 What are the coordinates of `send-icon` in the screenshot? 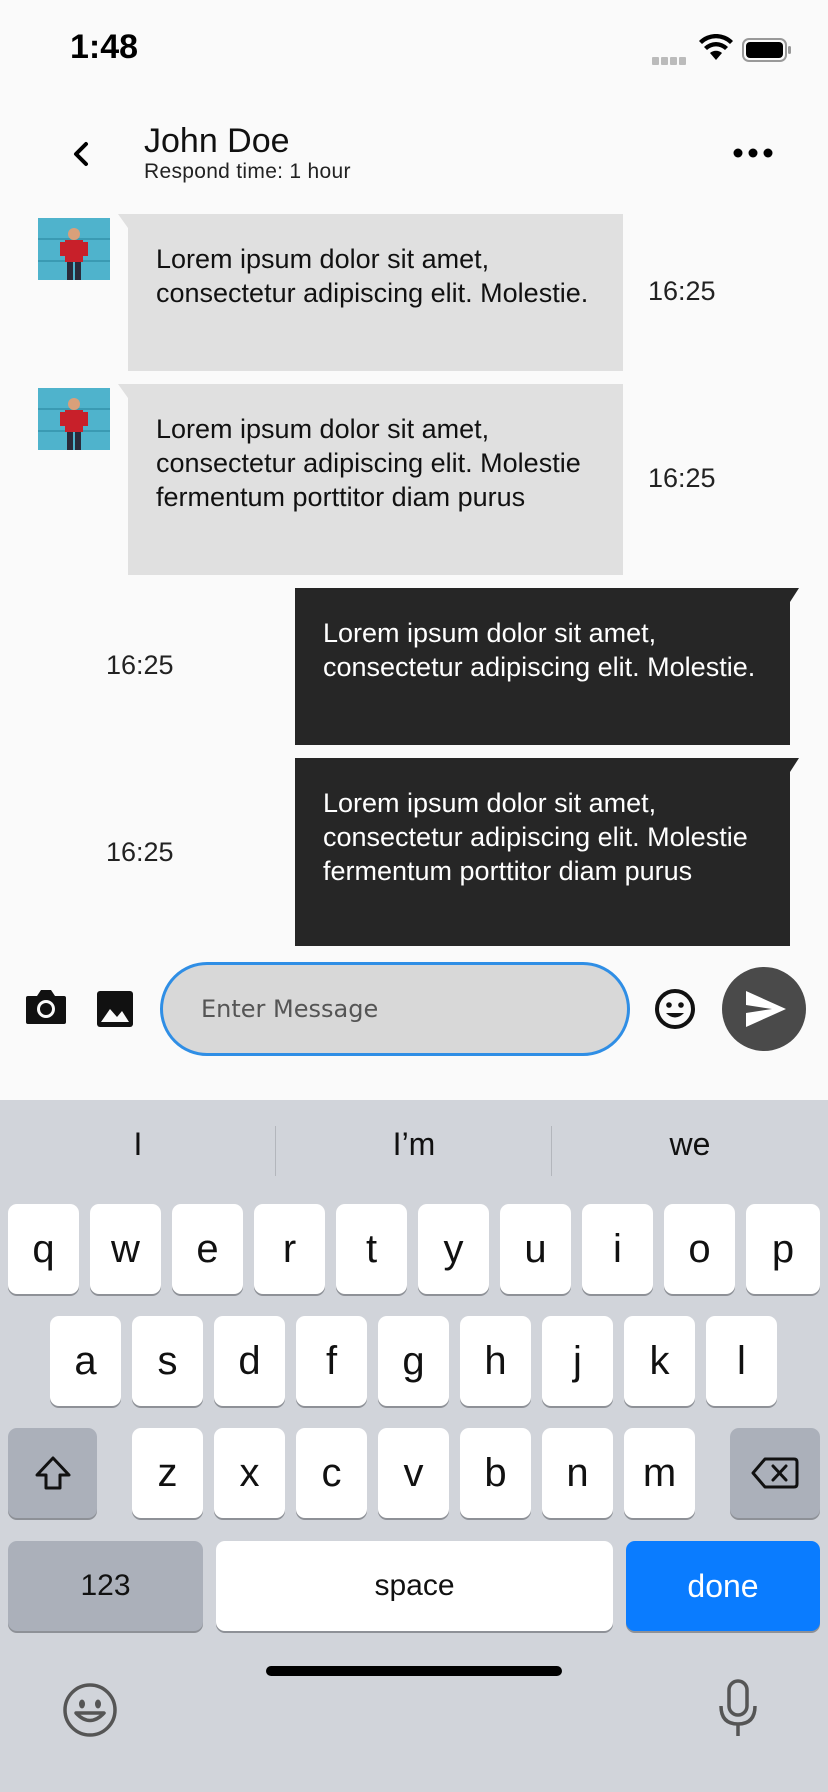 It's located at (766, 1009).